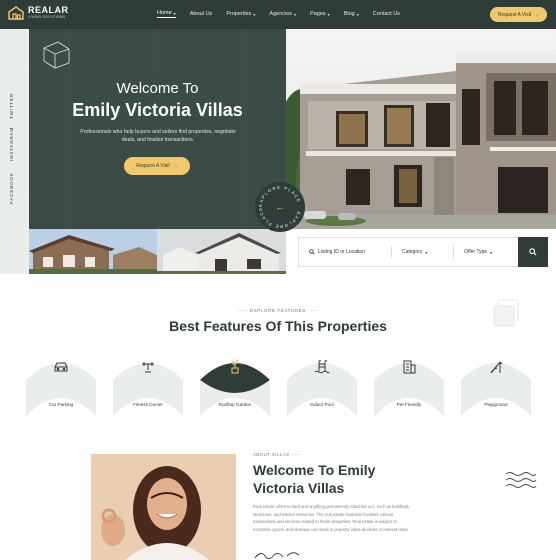 The height and width of the screenshot is (560, 556). I want to click on plant-icon, so click(235, 366).